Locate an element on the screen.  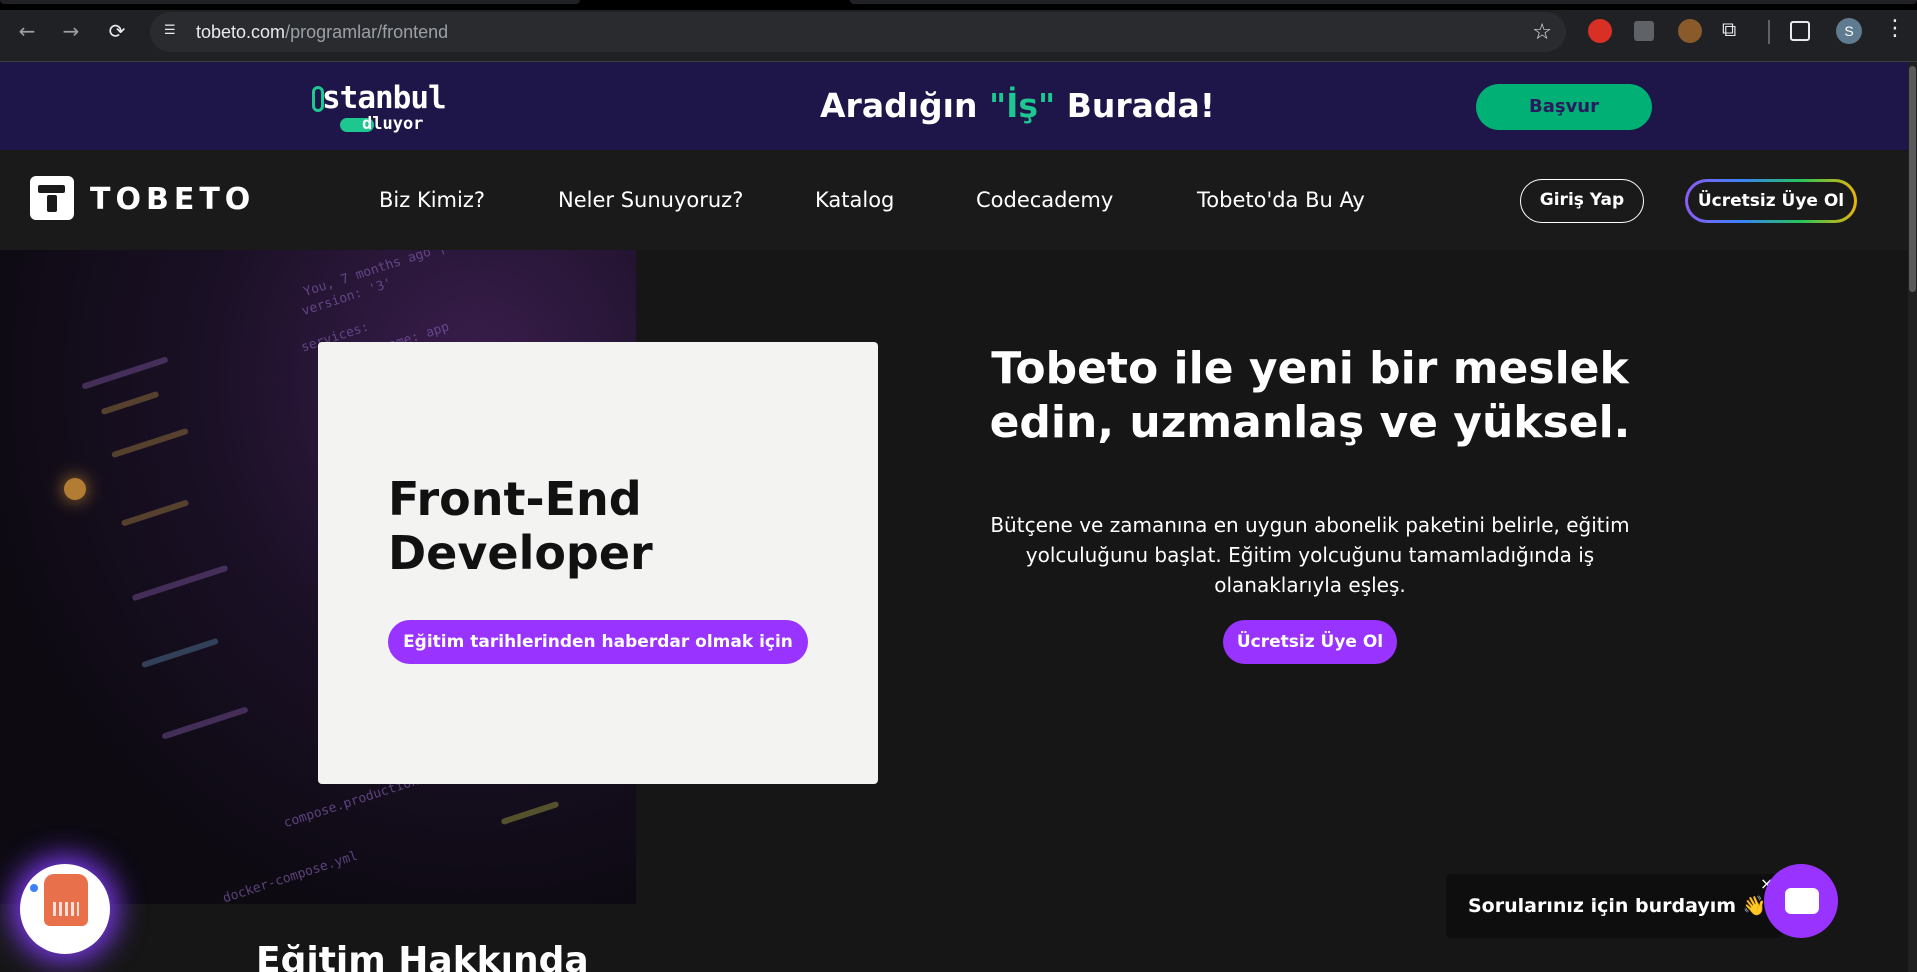
adblock-extension-icon is located at coordinates (1600, 31).